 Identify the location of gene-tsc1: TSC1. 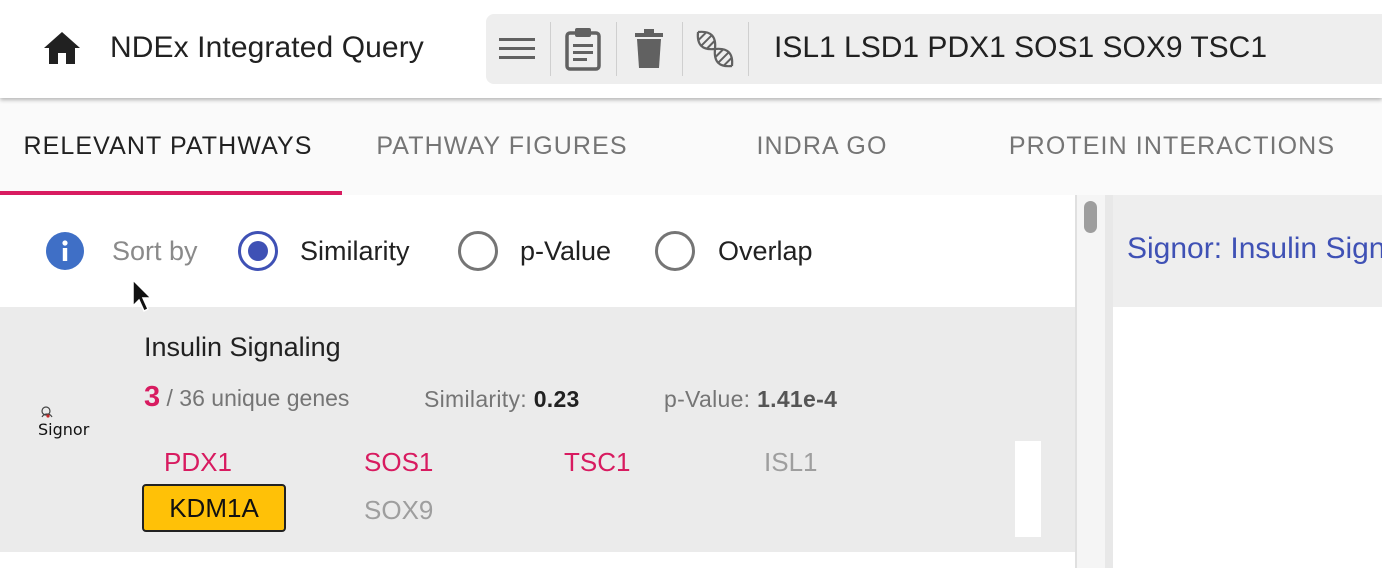
(597, 462).